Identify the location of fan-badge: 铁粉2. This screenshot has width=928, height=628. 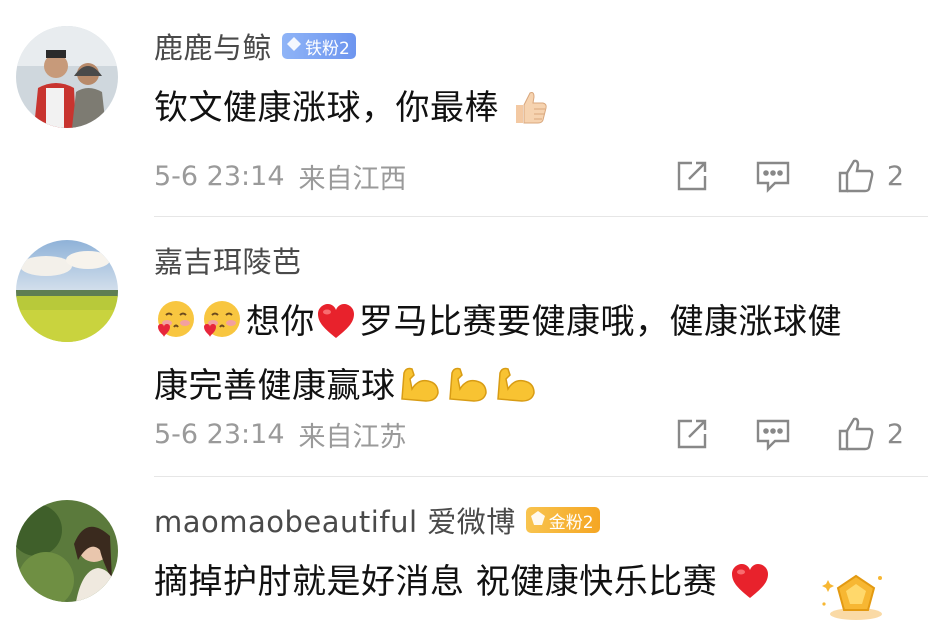
(319, 46).